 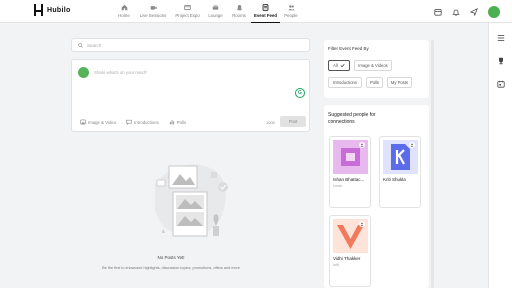 I want to click on composer-avatar, so click(x=83, y=72).